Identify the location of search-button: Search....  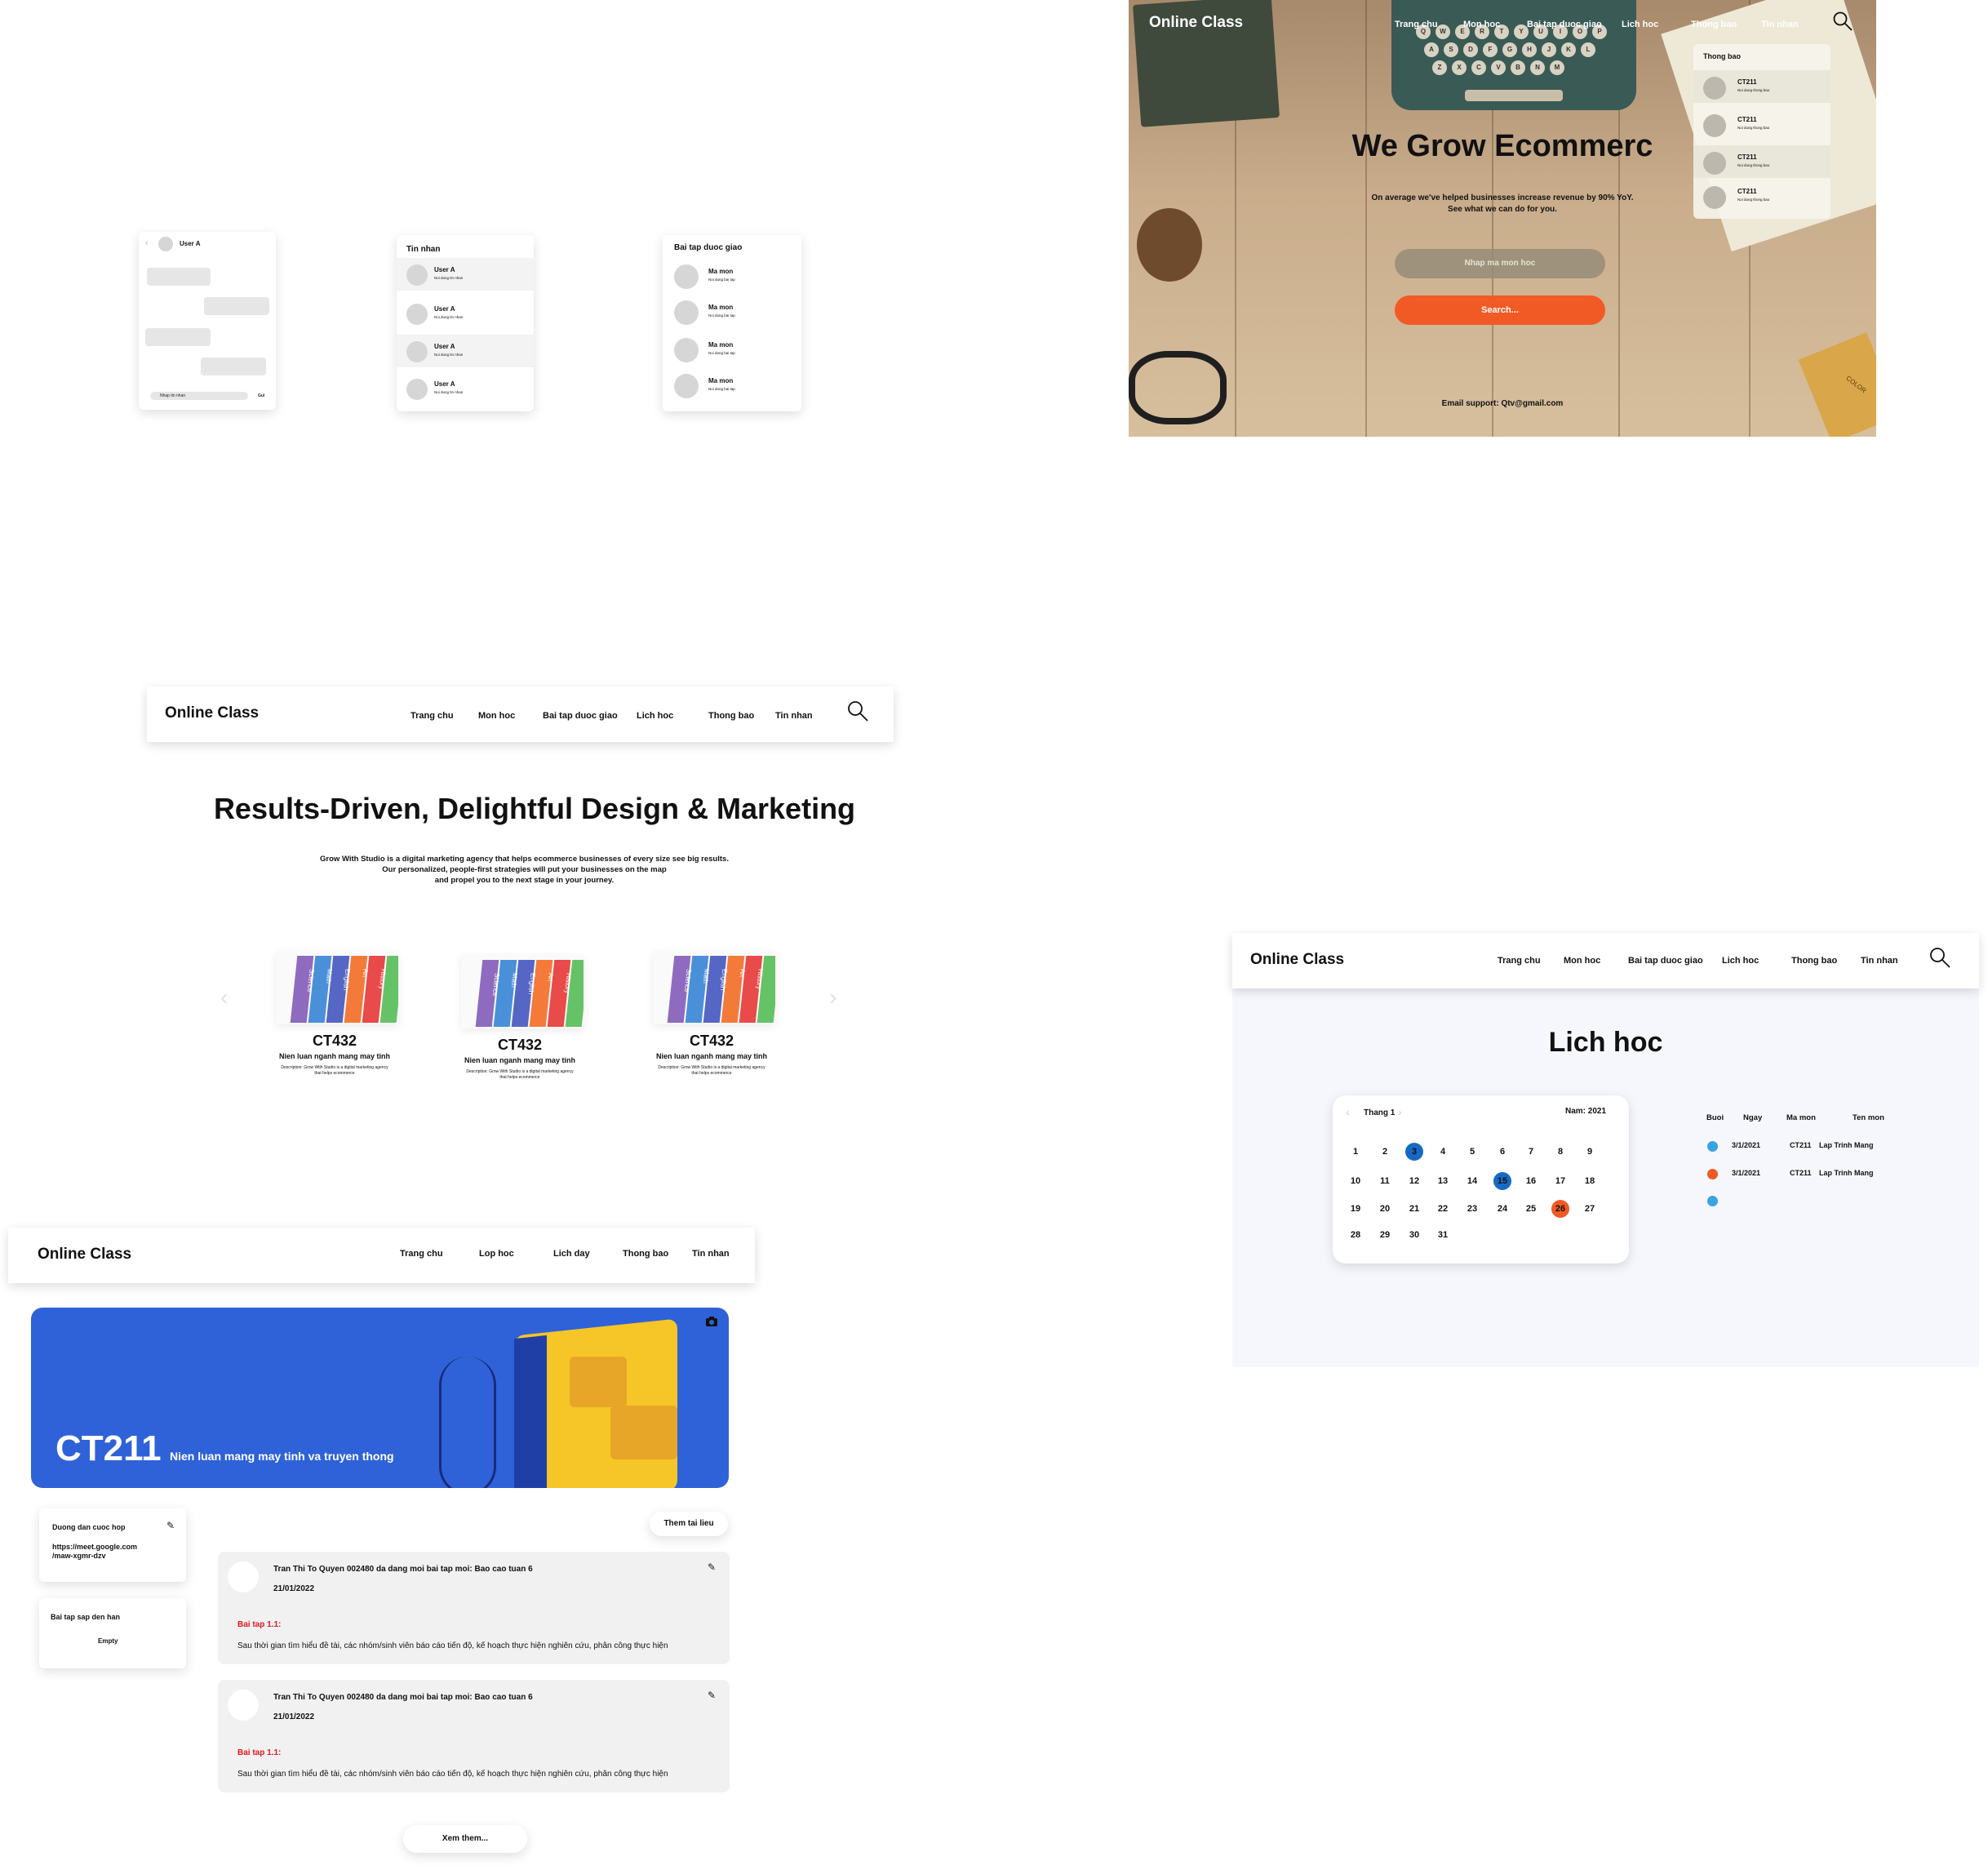
(1500, 310).